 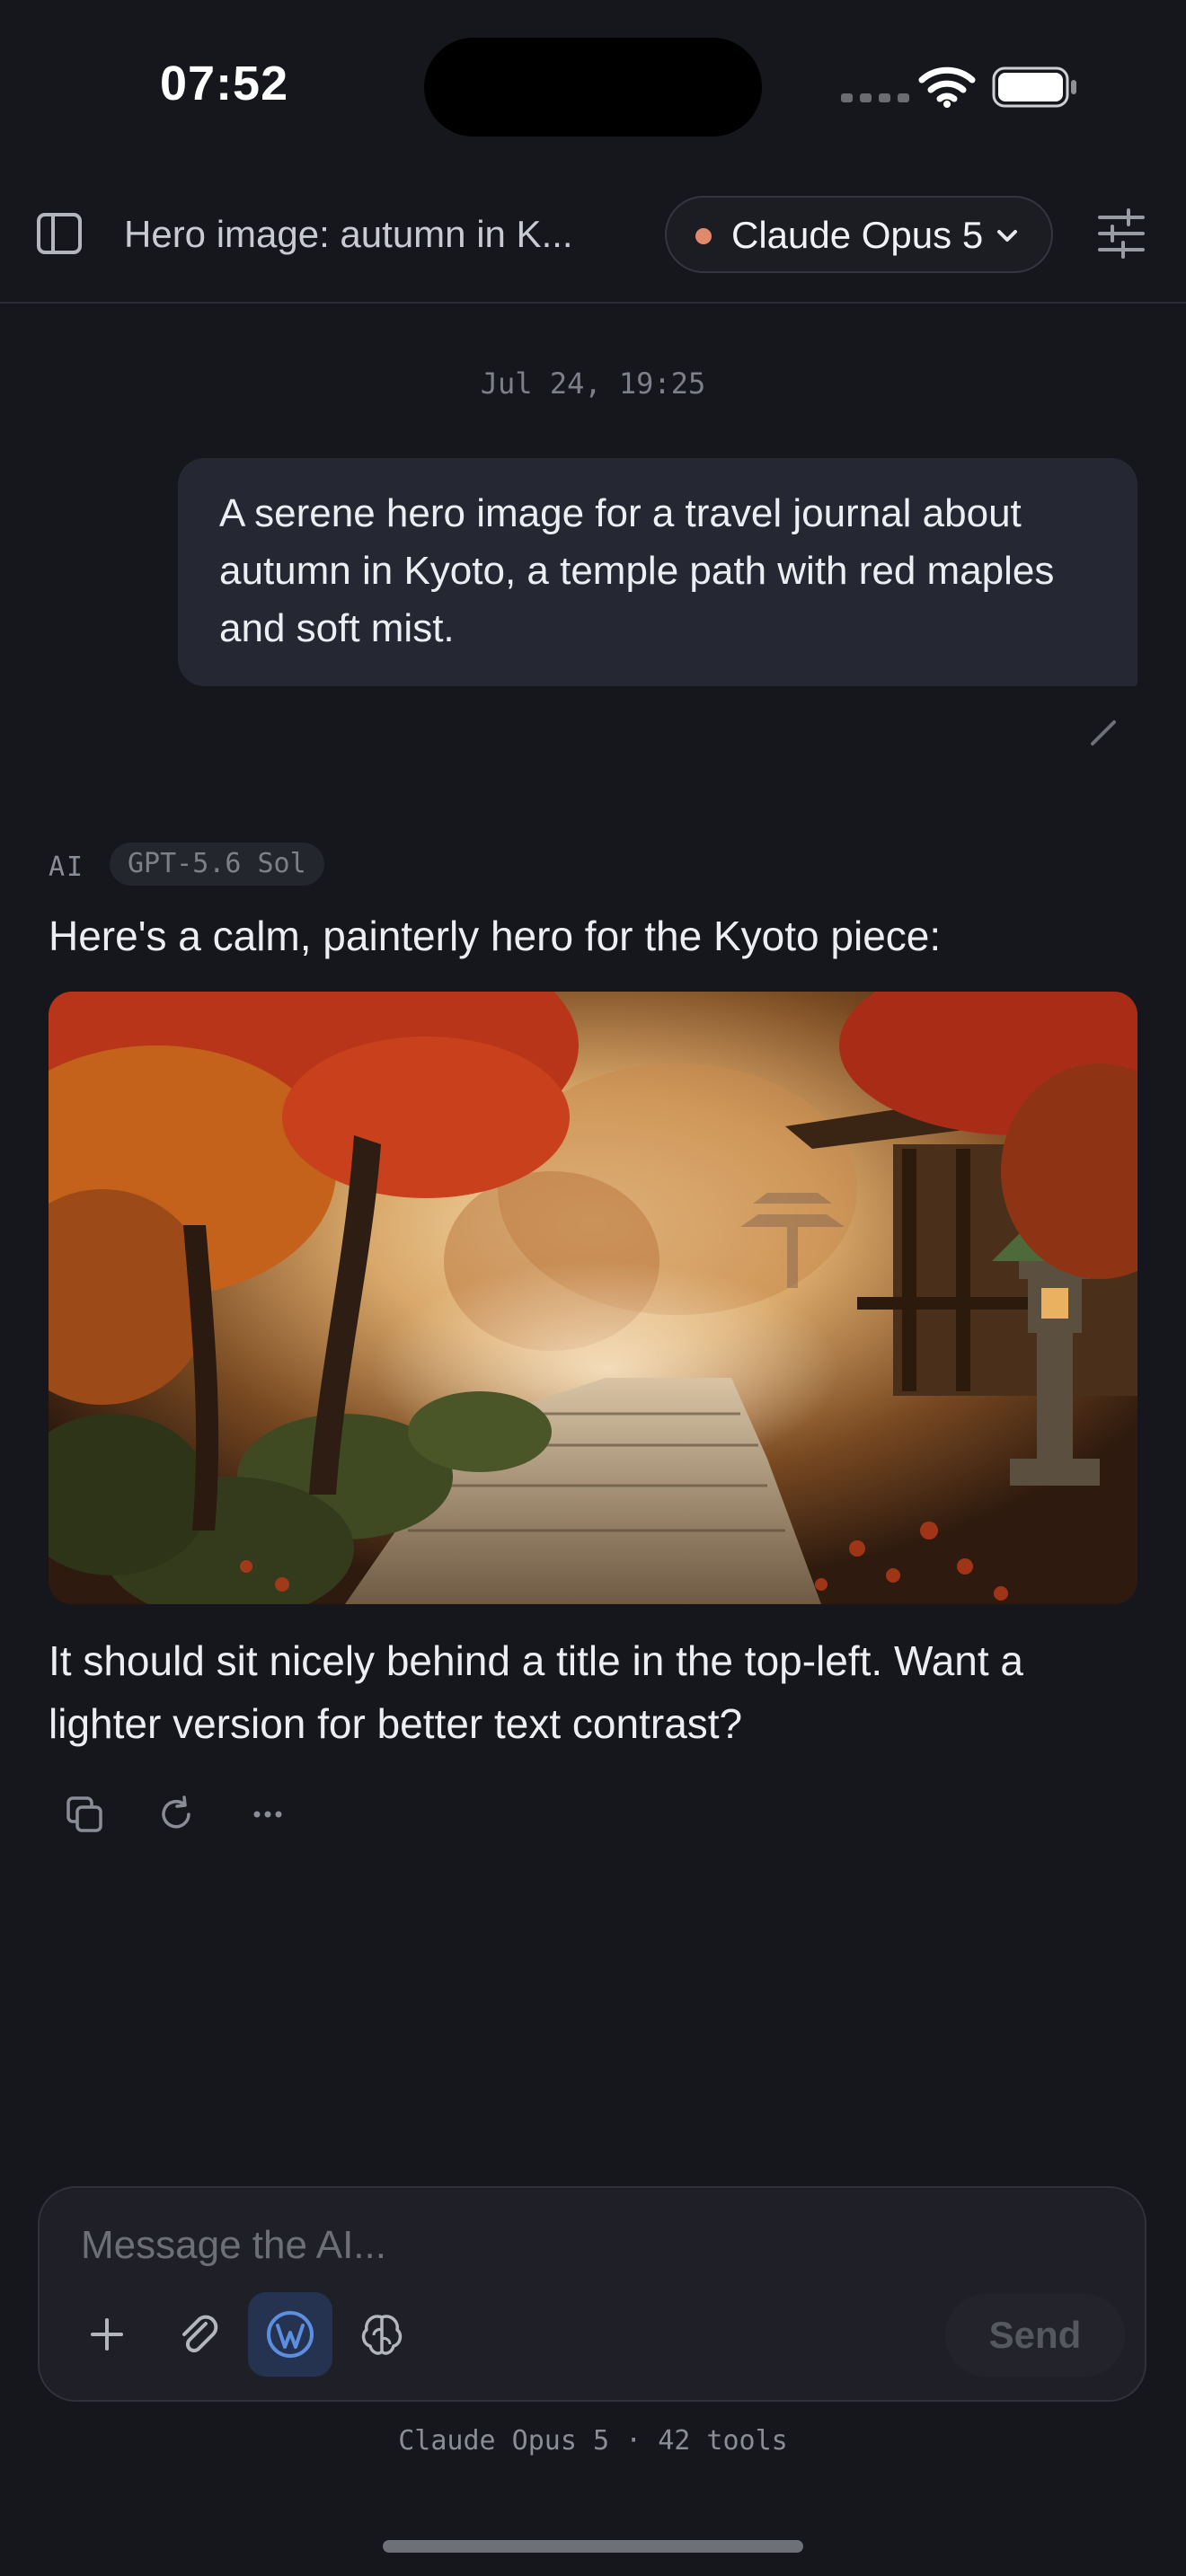 I want to click on status-time: 07:52, so click(x=224, y=83).